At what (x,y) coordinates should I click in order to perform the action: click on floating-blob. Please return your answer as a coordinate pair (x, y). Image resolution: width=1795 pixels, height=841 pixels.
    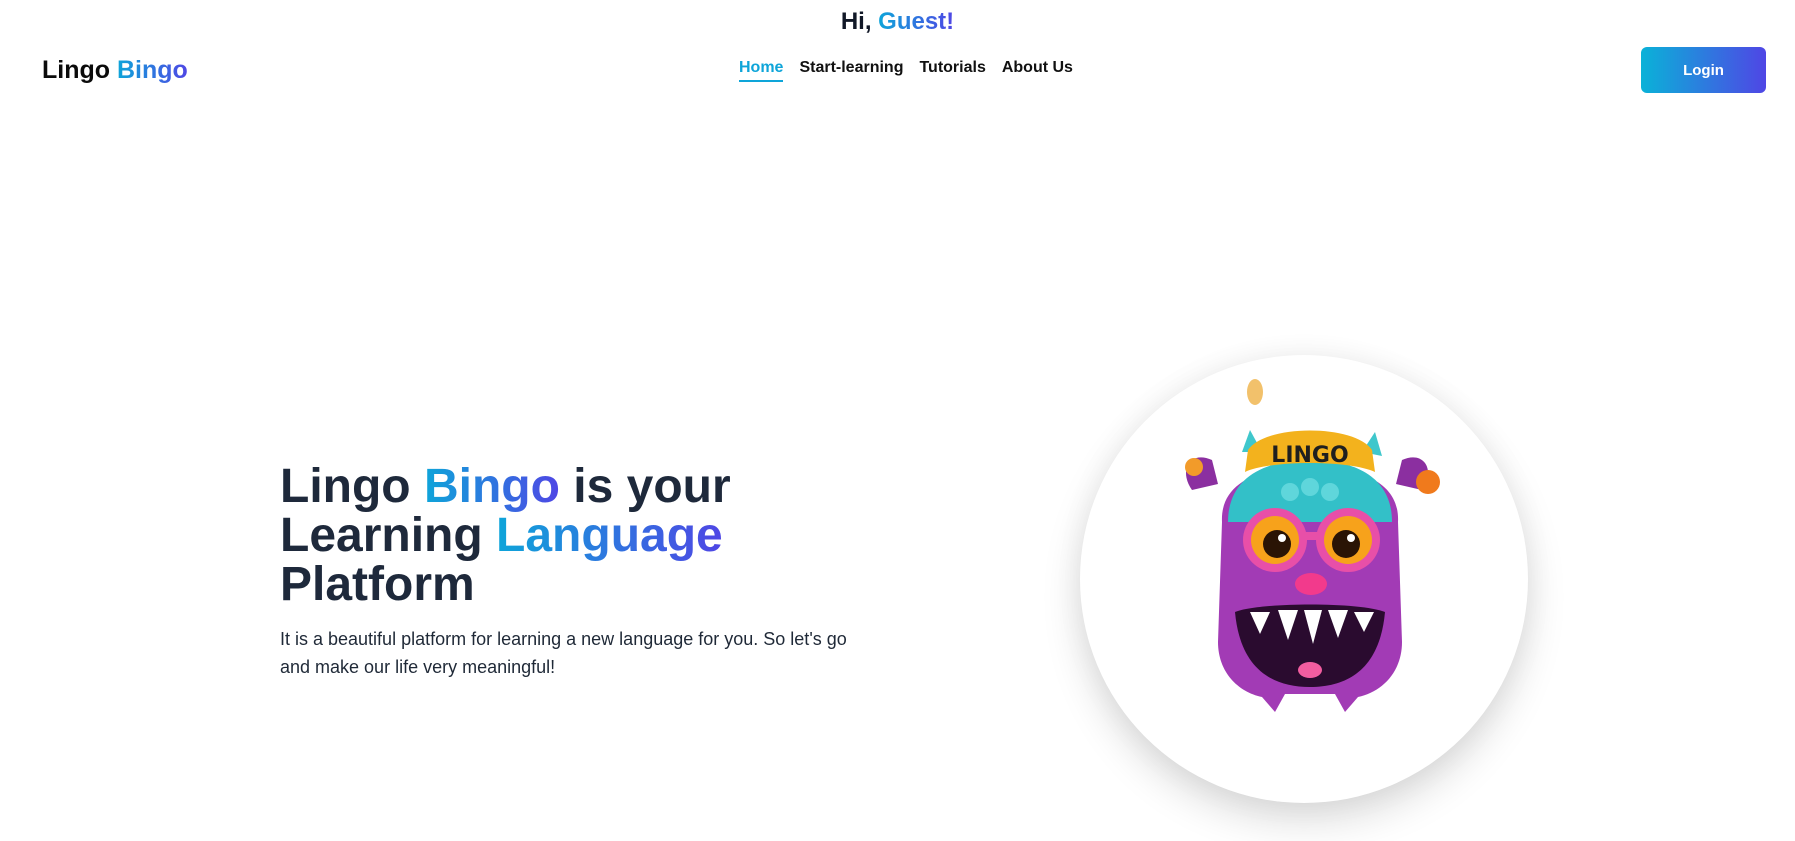
    Looking at the image, I should click on (1255, 392).